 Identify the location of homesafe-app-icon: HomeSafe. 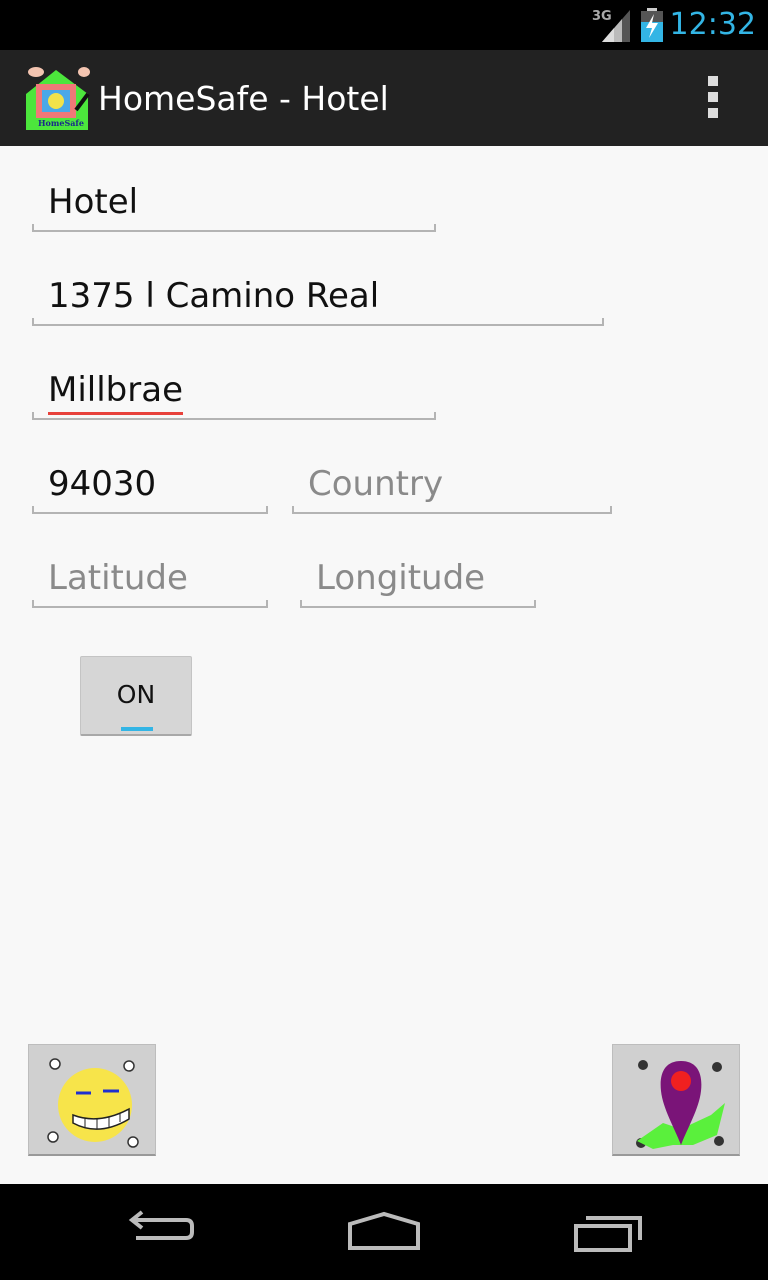
(57, 97).